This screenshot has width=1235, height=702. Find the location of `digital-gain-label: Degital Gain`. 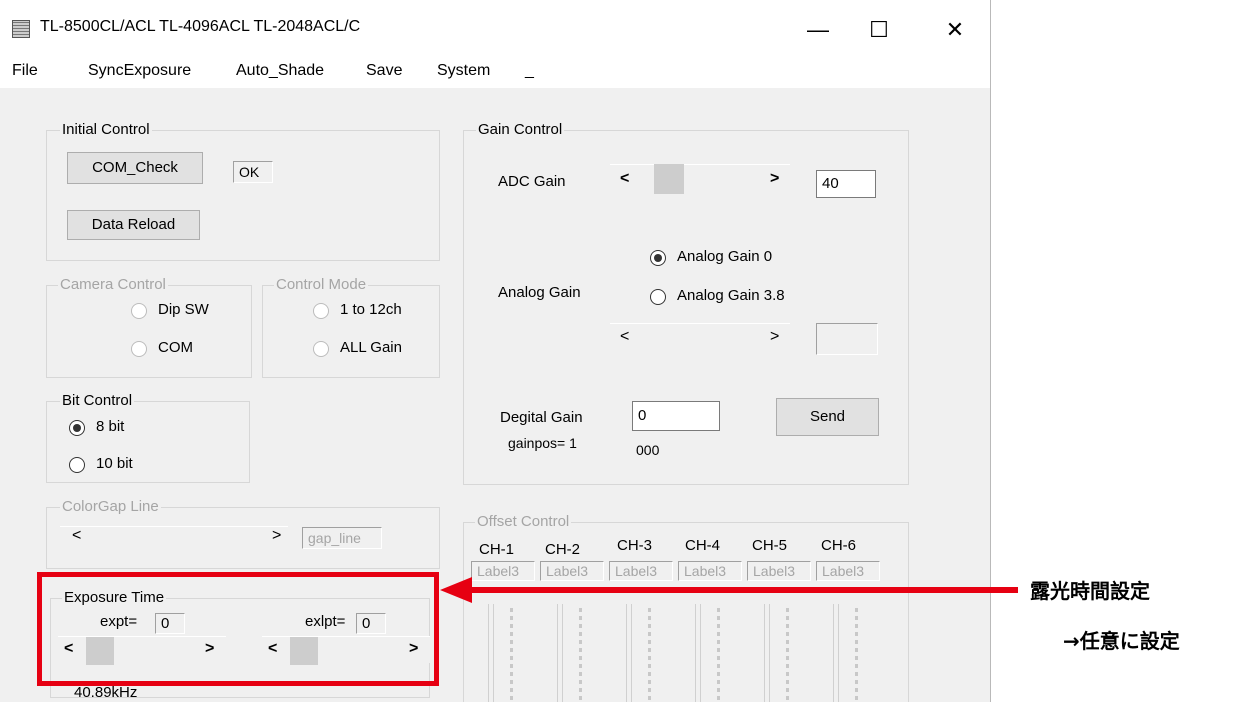

digital-gain-label: Degital Gain is located at coordinates (541, 417).